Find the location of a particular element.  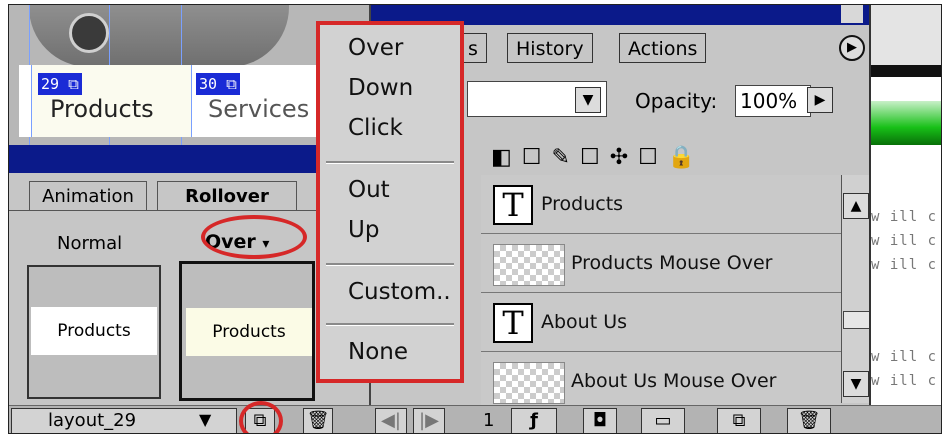

layer-row: T About Us is located at coordinates (661, 322).